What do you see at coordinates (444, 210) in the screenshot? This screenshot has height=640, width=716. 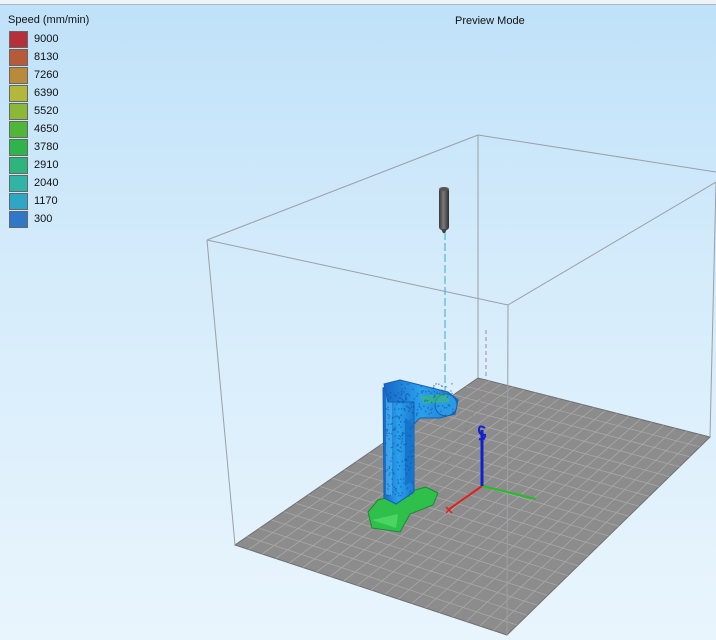 I see `nozzle-icon` at bounding box center [444, 210].